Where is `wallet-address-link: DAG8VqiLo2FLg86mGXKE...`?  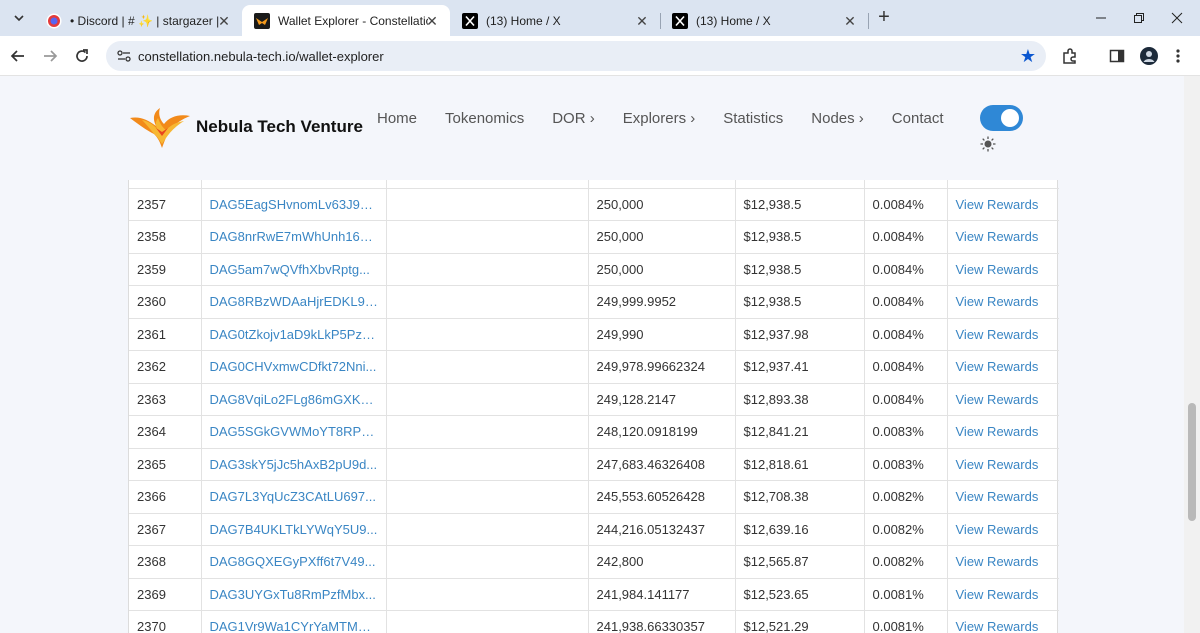 wallet-address-link: DAG8VqiLo2FLg86mGXKE... is located at coordinates (294, 399).